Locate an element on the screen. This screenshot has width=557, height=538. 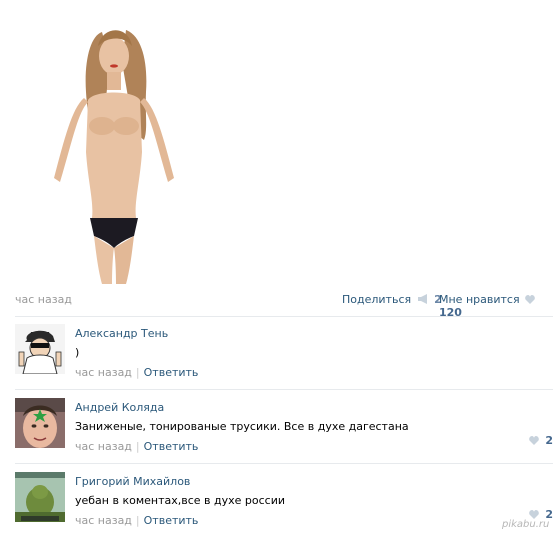
post-time: час назад is located at coordinates (43, 299).